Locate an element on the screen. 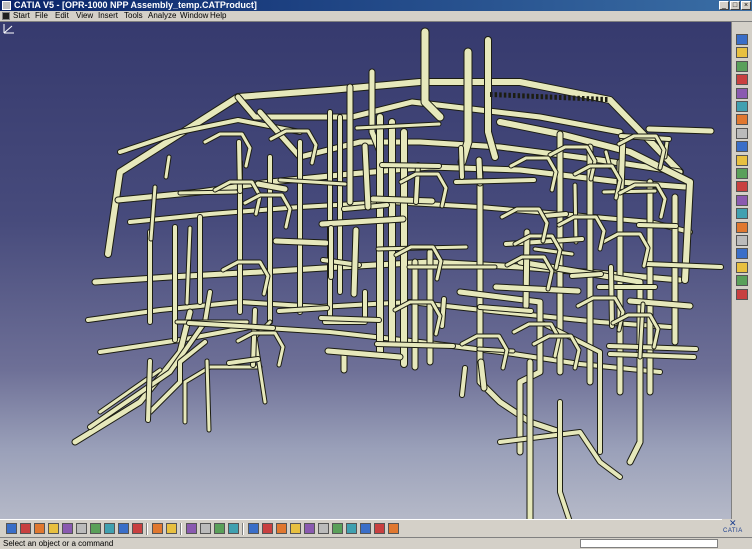 This screenshot has width=752, height=549. existing-component-icon is located at coordinates (742, 119).